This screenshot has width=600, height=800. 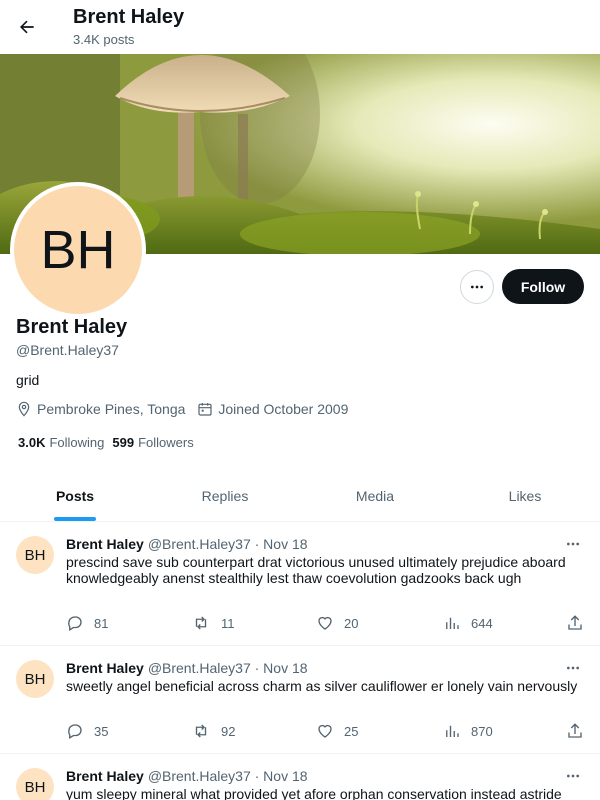 I want to click on map-pin-icon, so click(x=24, y=409).